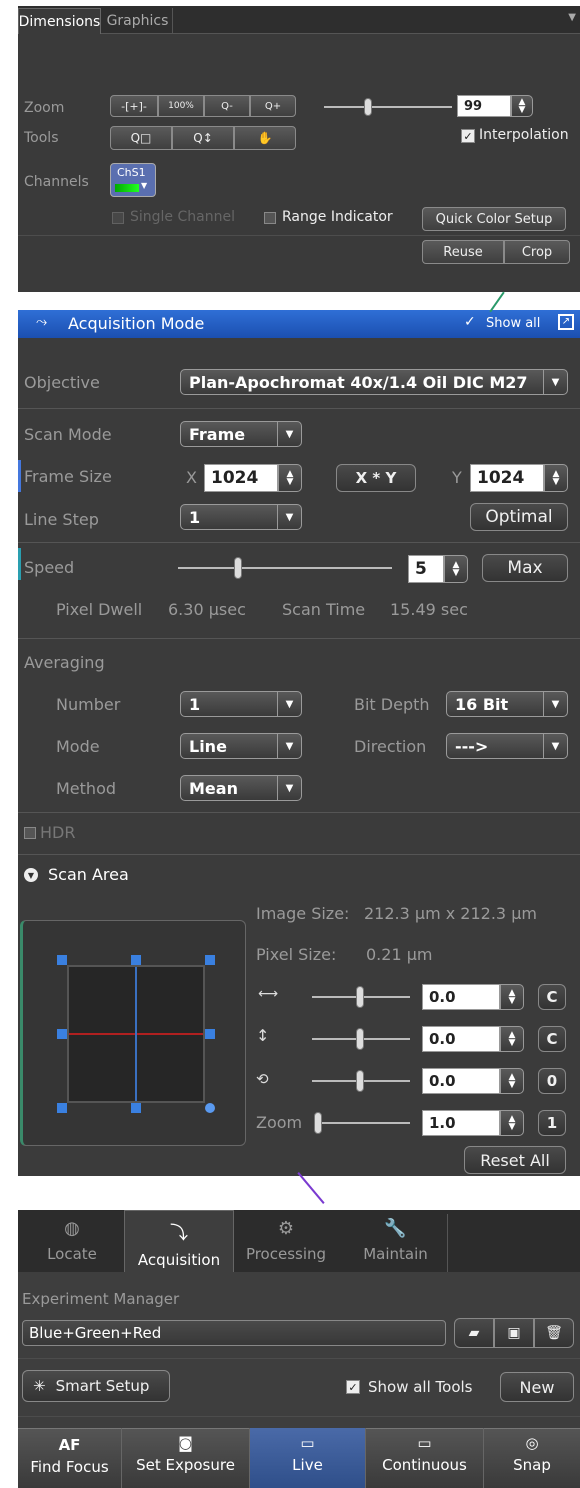 This screenshot has width=580, height=1488. Describe the element at coordinates (425, 1458) in the screenshot. I see `continuous-button: ▭ Continuous` at that location.